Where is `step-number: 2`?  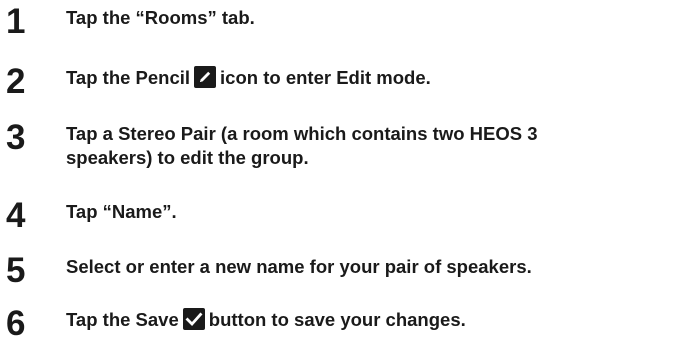 step-number: 2 is located at coordinates (16, 81).